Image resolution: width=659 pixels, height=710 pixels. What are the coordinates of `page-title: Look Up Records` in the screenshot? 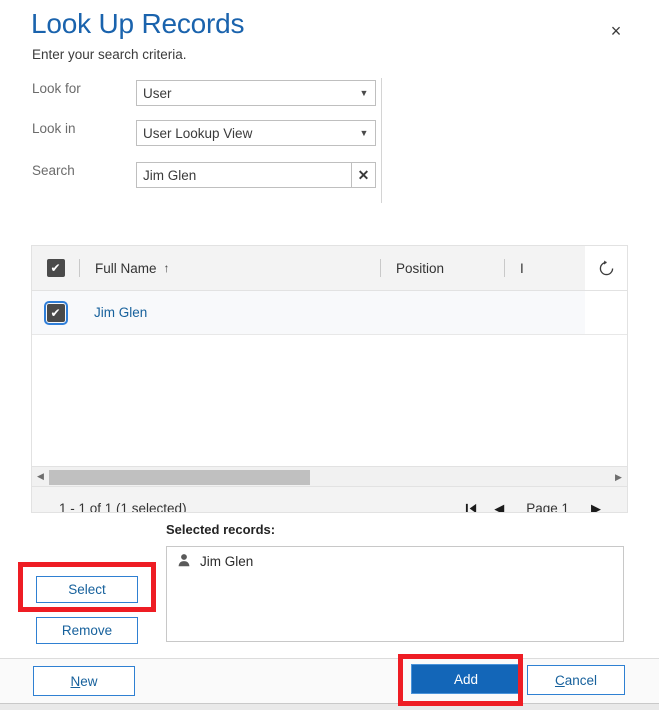 It's located at (138, 23).